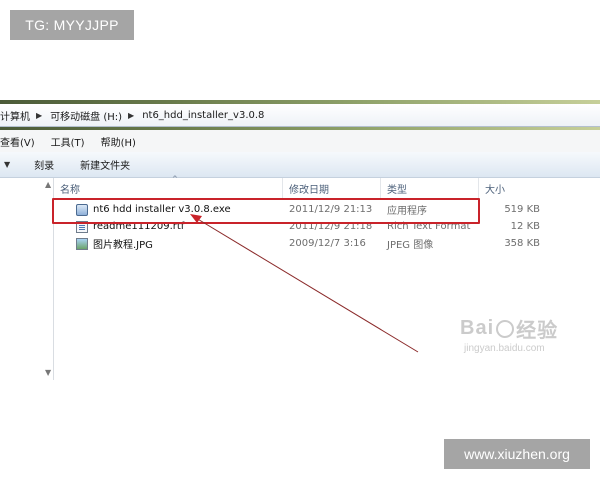 The width and height of the screenshot is (600, 480). What do you see at coordinates (307, 285) in the screenshot?
I see `arrow-line` at bounding box center [307, 285].